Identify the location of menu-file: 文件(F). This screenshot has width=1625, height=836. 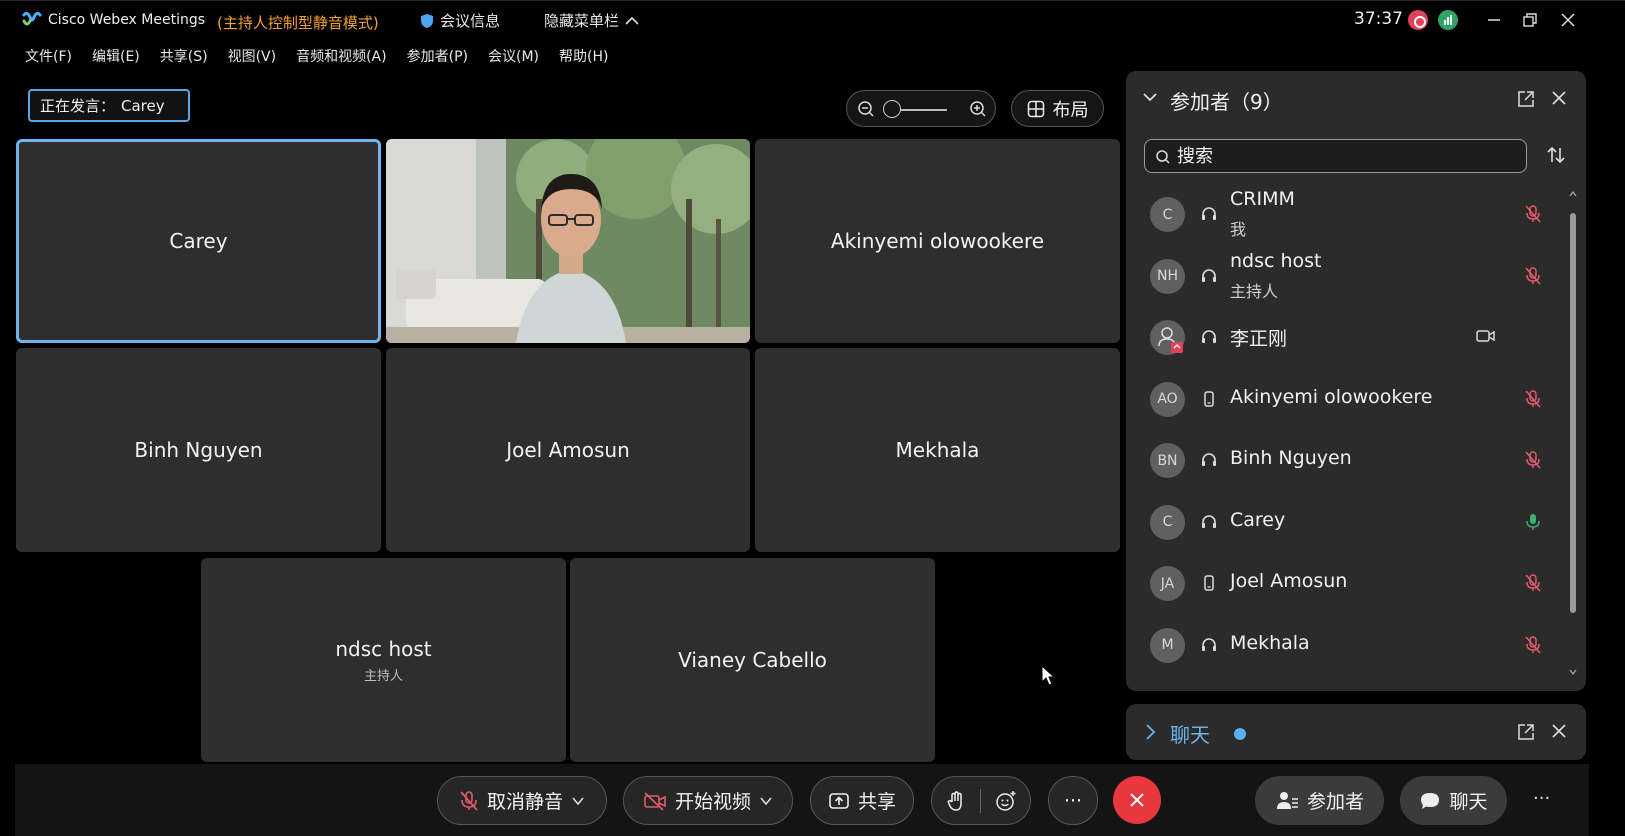
(48, 56).